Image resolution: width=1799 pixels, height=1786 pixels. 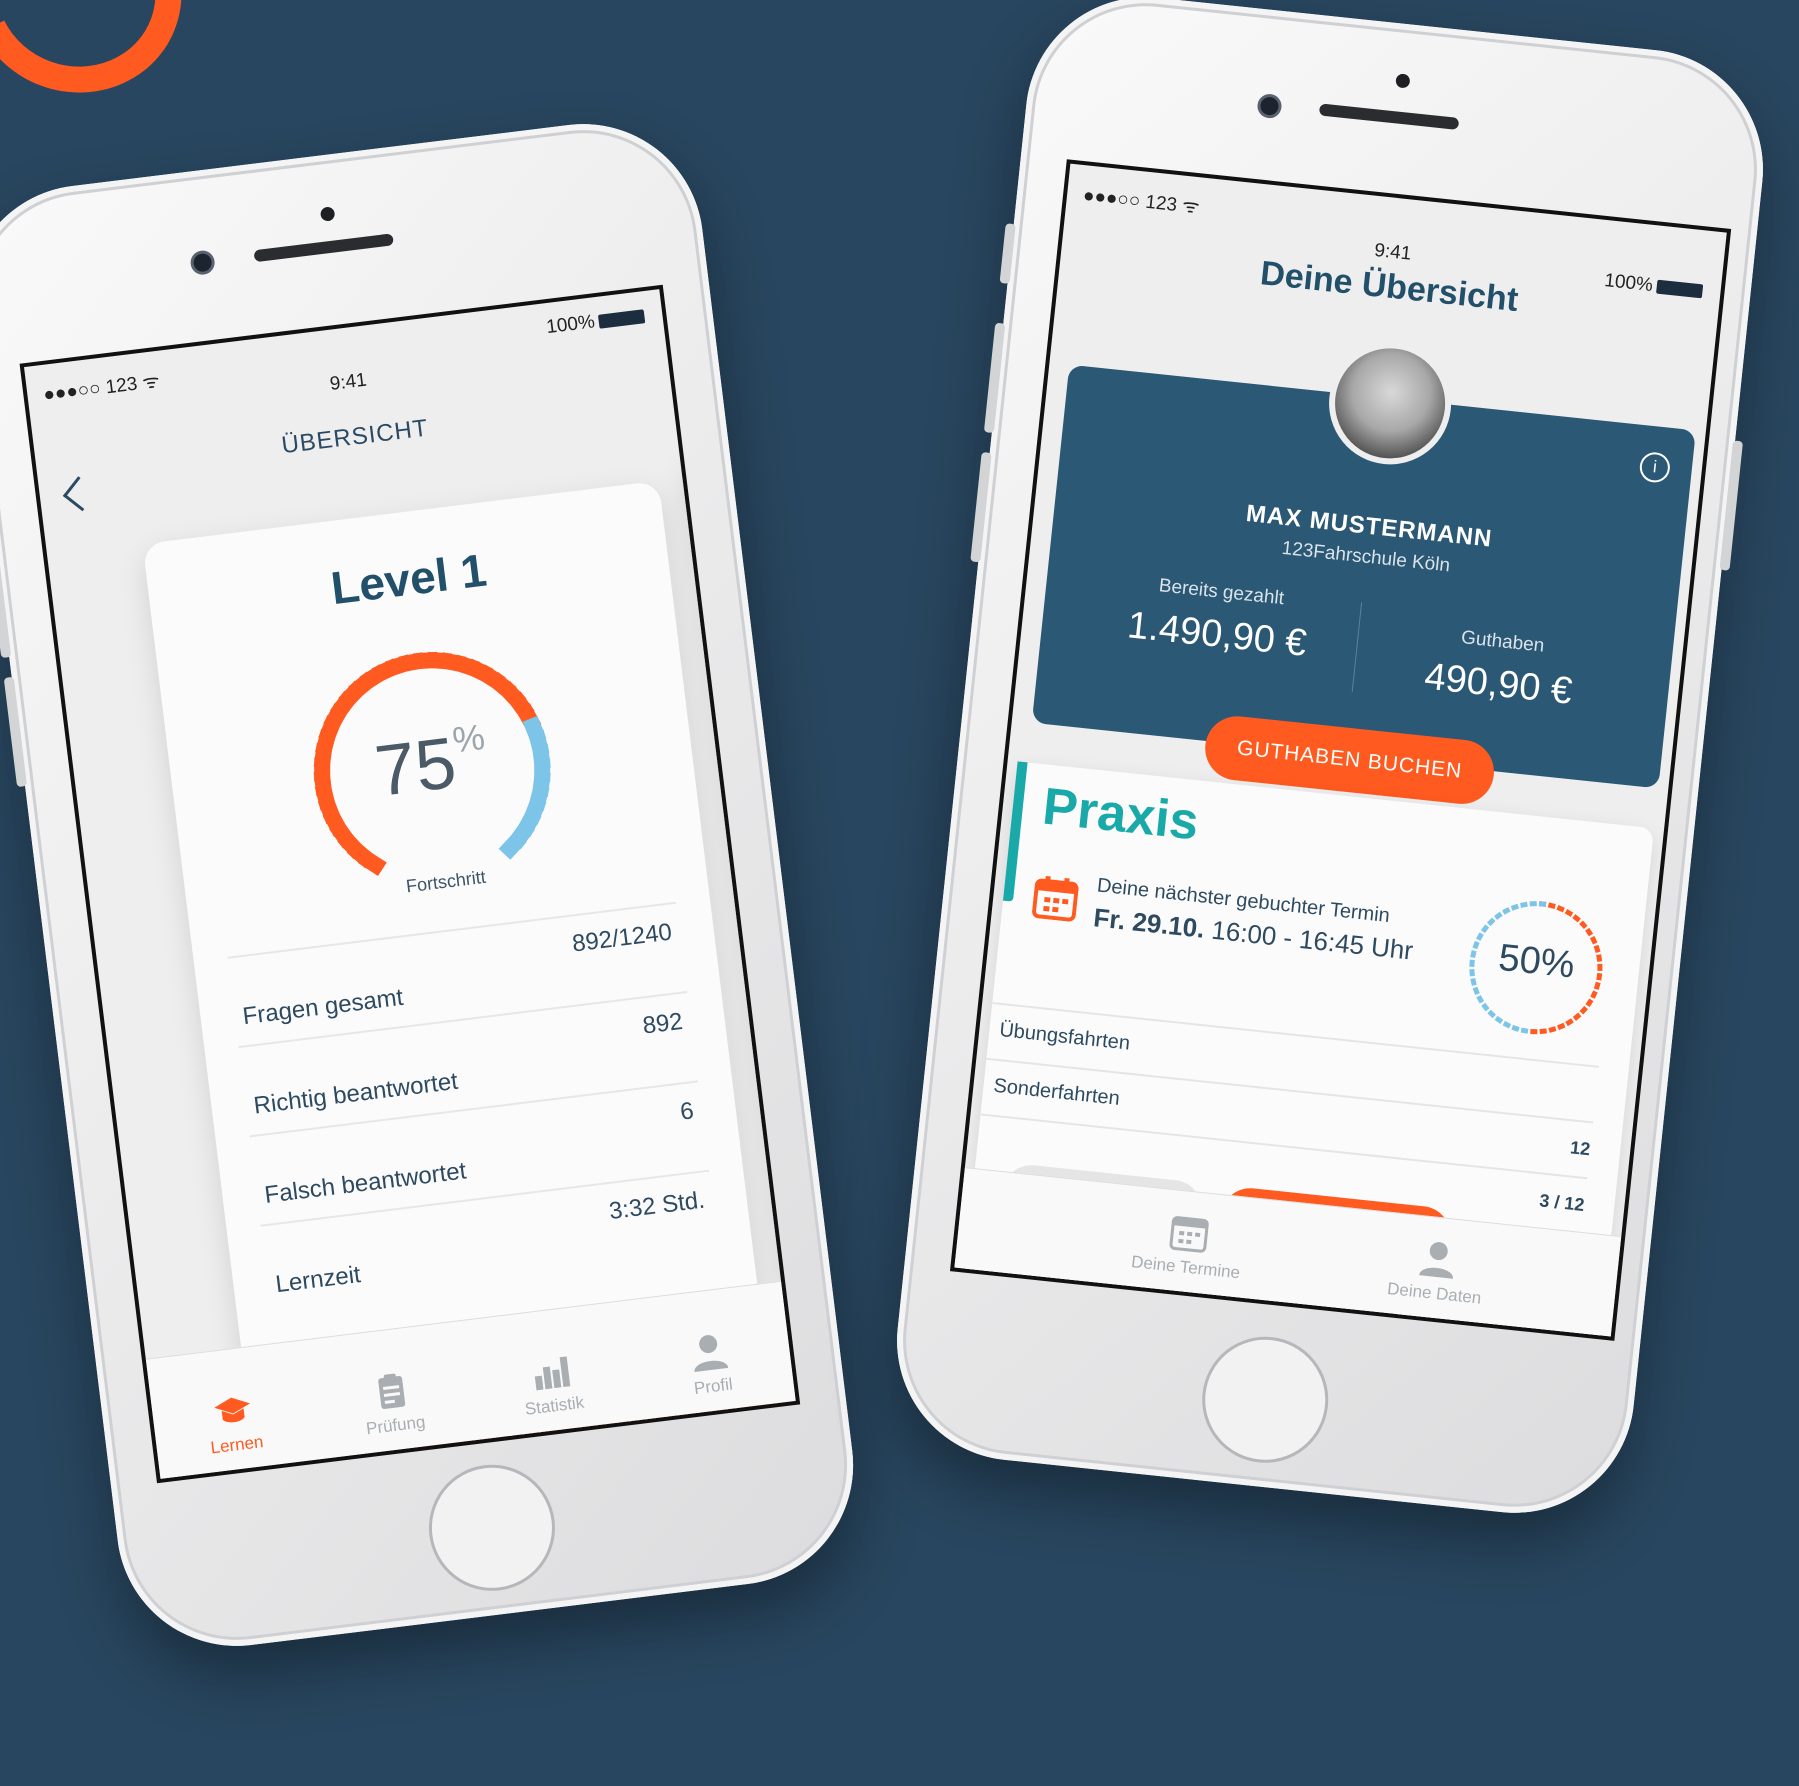 I want to click on praxis-accent-bar, so click(x=1015, y=831).